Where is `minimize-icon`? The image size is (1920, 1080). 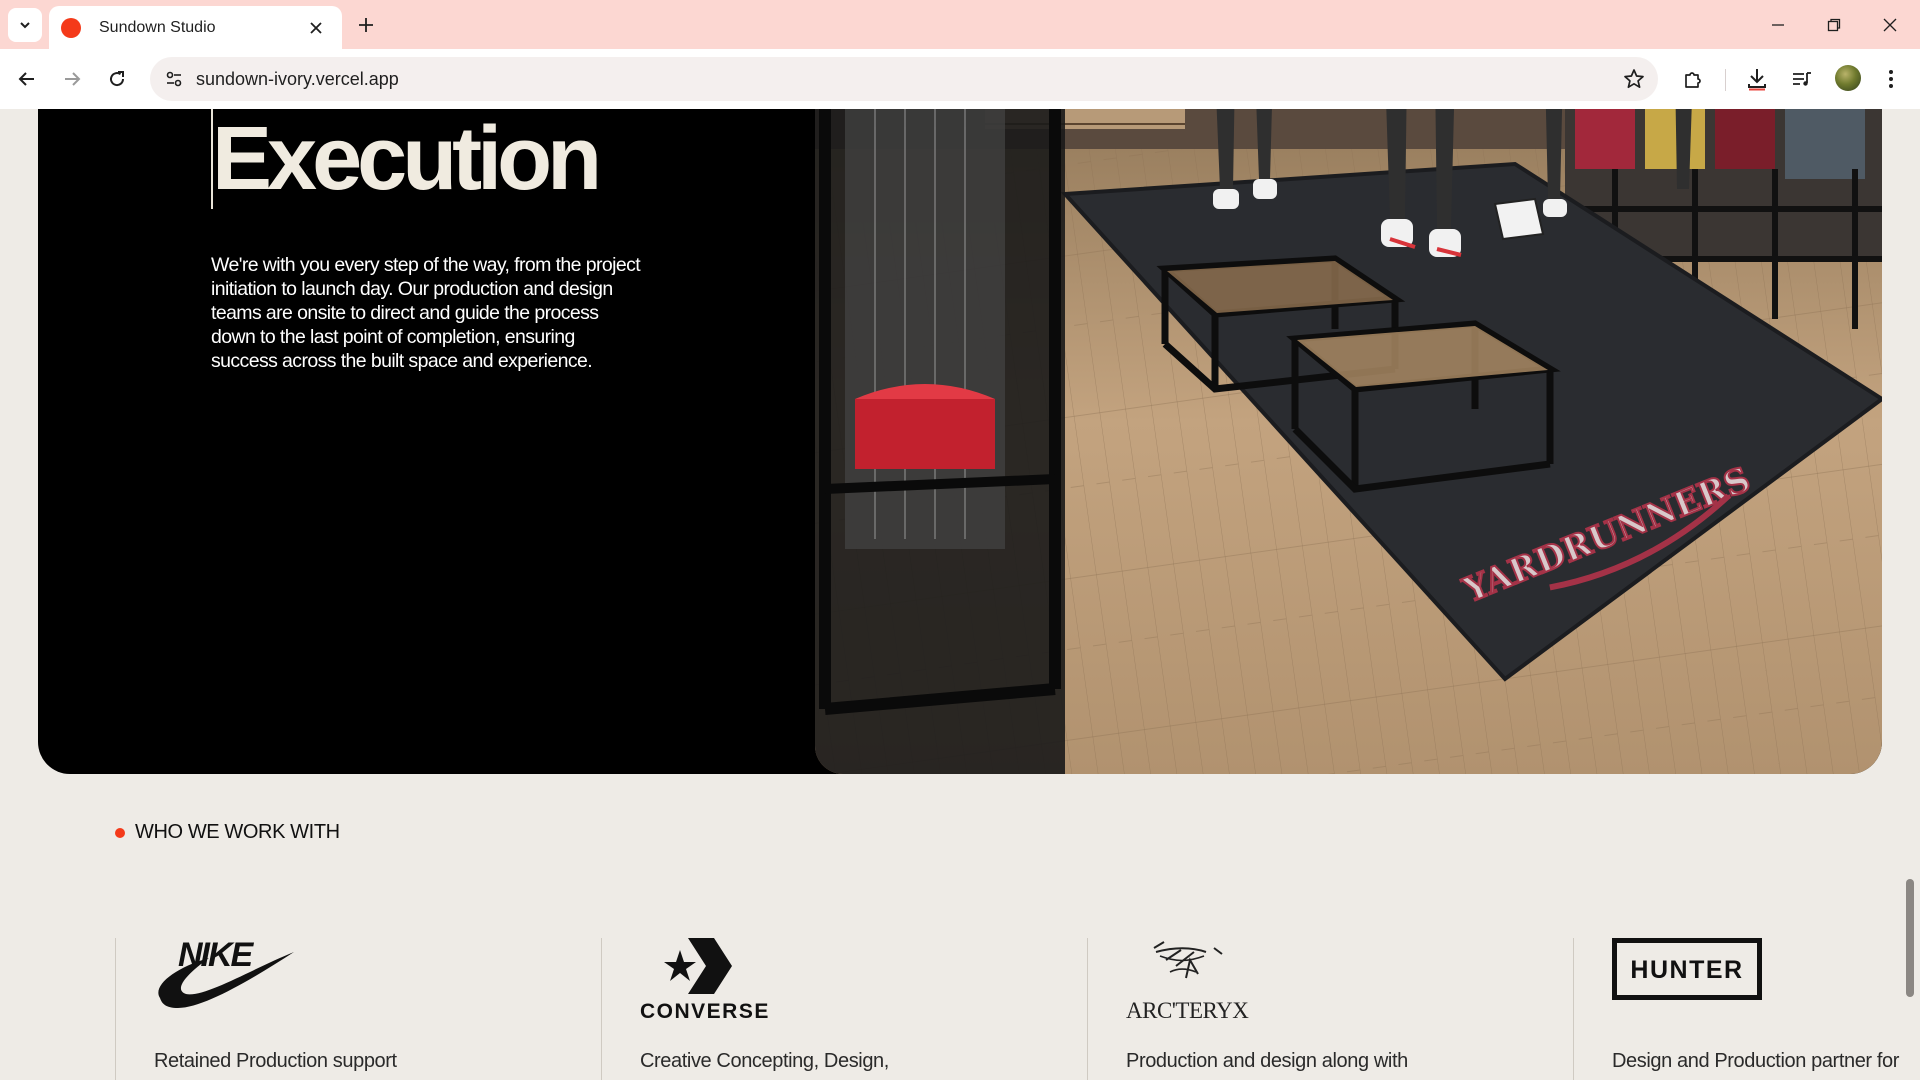
minimize-icon is located at coordinates (1778, 24).